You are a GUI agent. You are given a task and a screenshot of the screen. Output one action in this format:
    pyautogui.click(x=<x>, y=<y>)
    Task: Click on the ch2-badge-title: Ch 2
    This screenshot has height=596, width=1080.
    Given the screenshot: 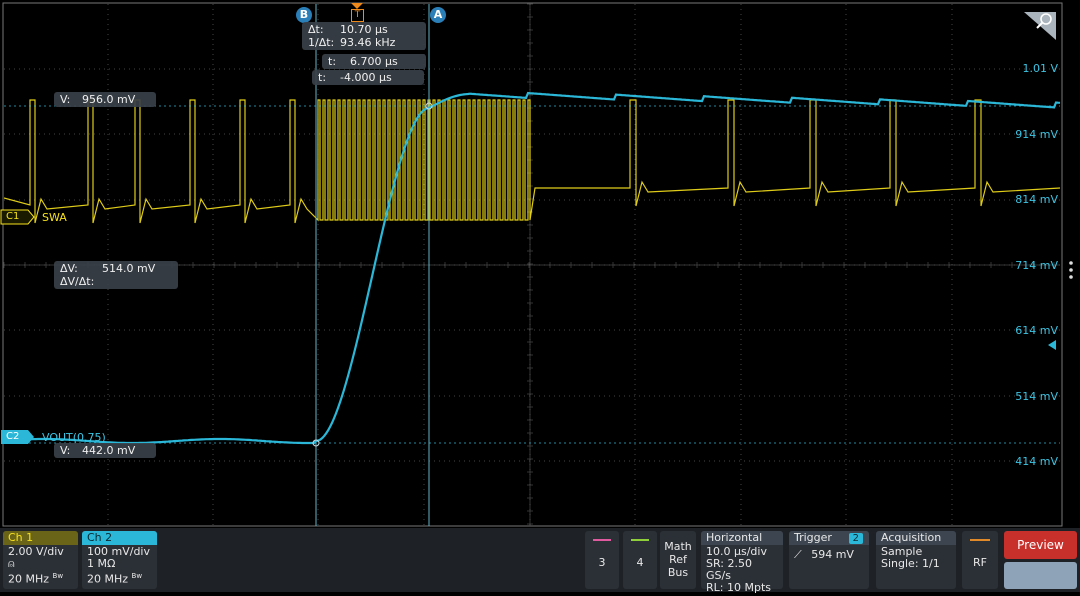 What is the action you would take?
    pyautogui.click(x=119, y=538)
    